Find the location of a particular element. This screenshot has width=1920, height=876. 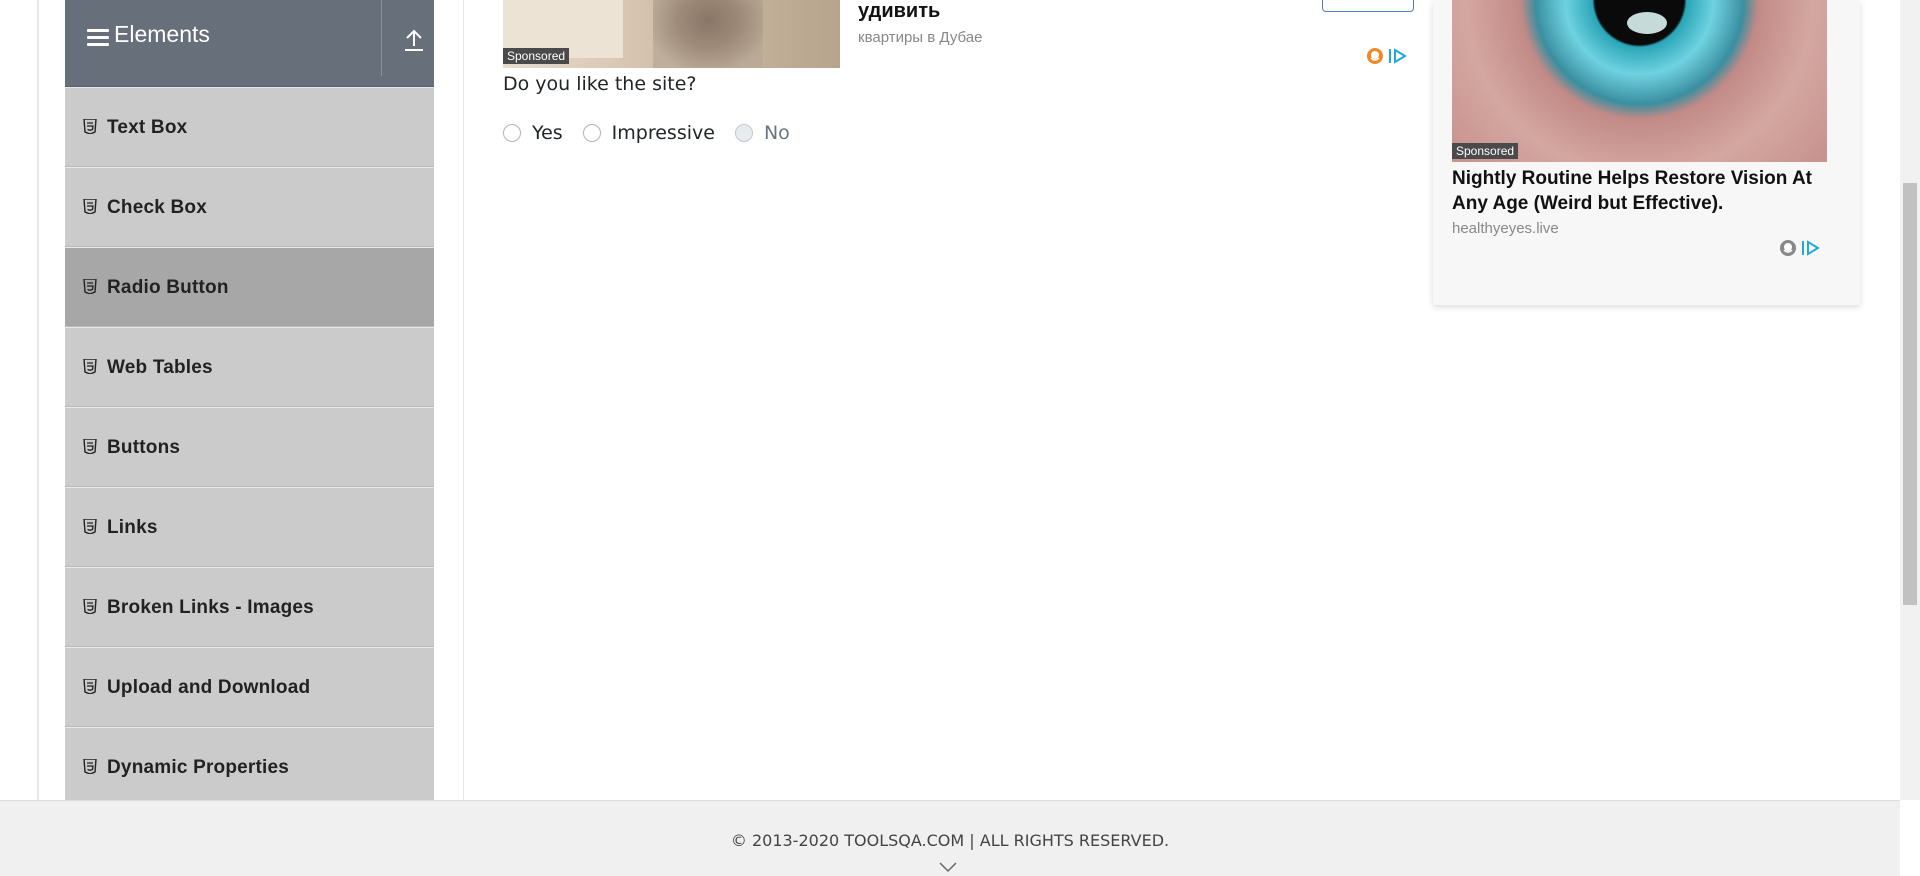

sidebar-item-label: Upload and Download is located at coordinates (209, 687).